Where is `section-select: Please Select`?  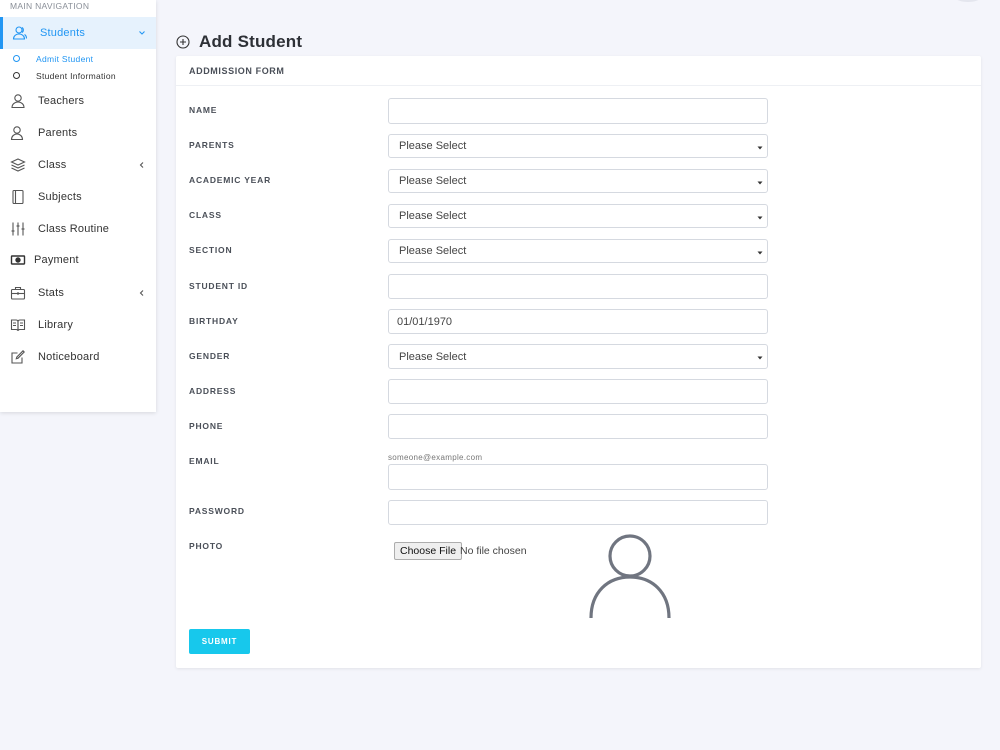 section-select: Please Select is located at coordinates (578, 251).